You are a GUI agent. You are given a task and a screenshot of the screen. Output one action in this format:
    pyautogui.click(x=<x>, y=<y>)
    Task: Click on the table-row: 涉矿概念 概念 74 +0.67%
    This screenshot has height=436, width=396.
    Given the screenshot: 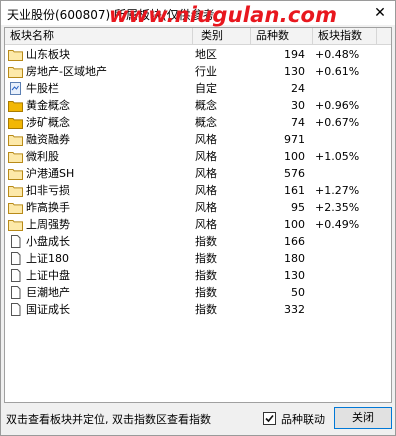 What is the action you would take?
    pyautogui.click(x=198, y=122)
    